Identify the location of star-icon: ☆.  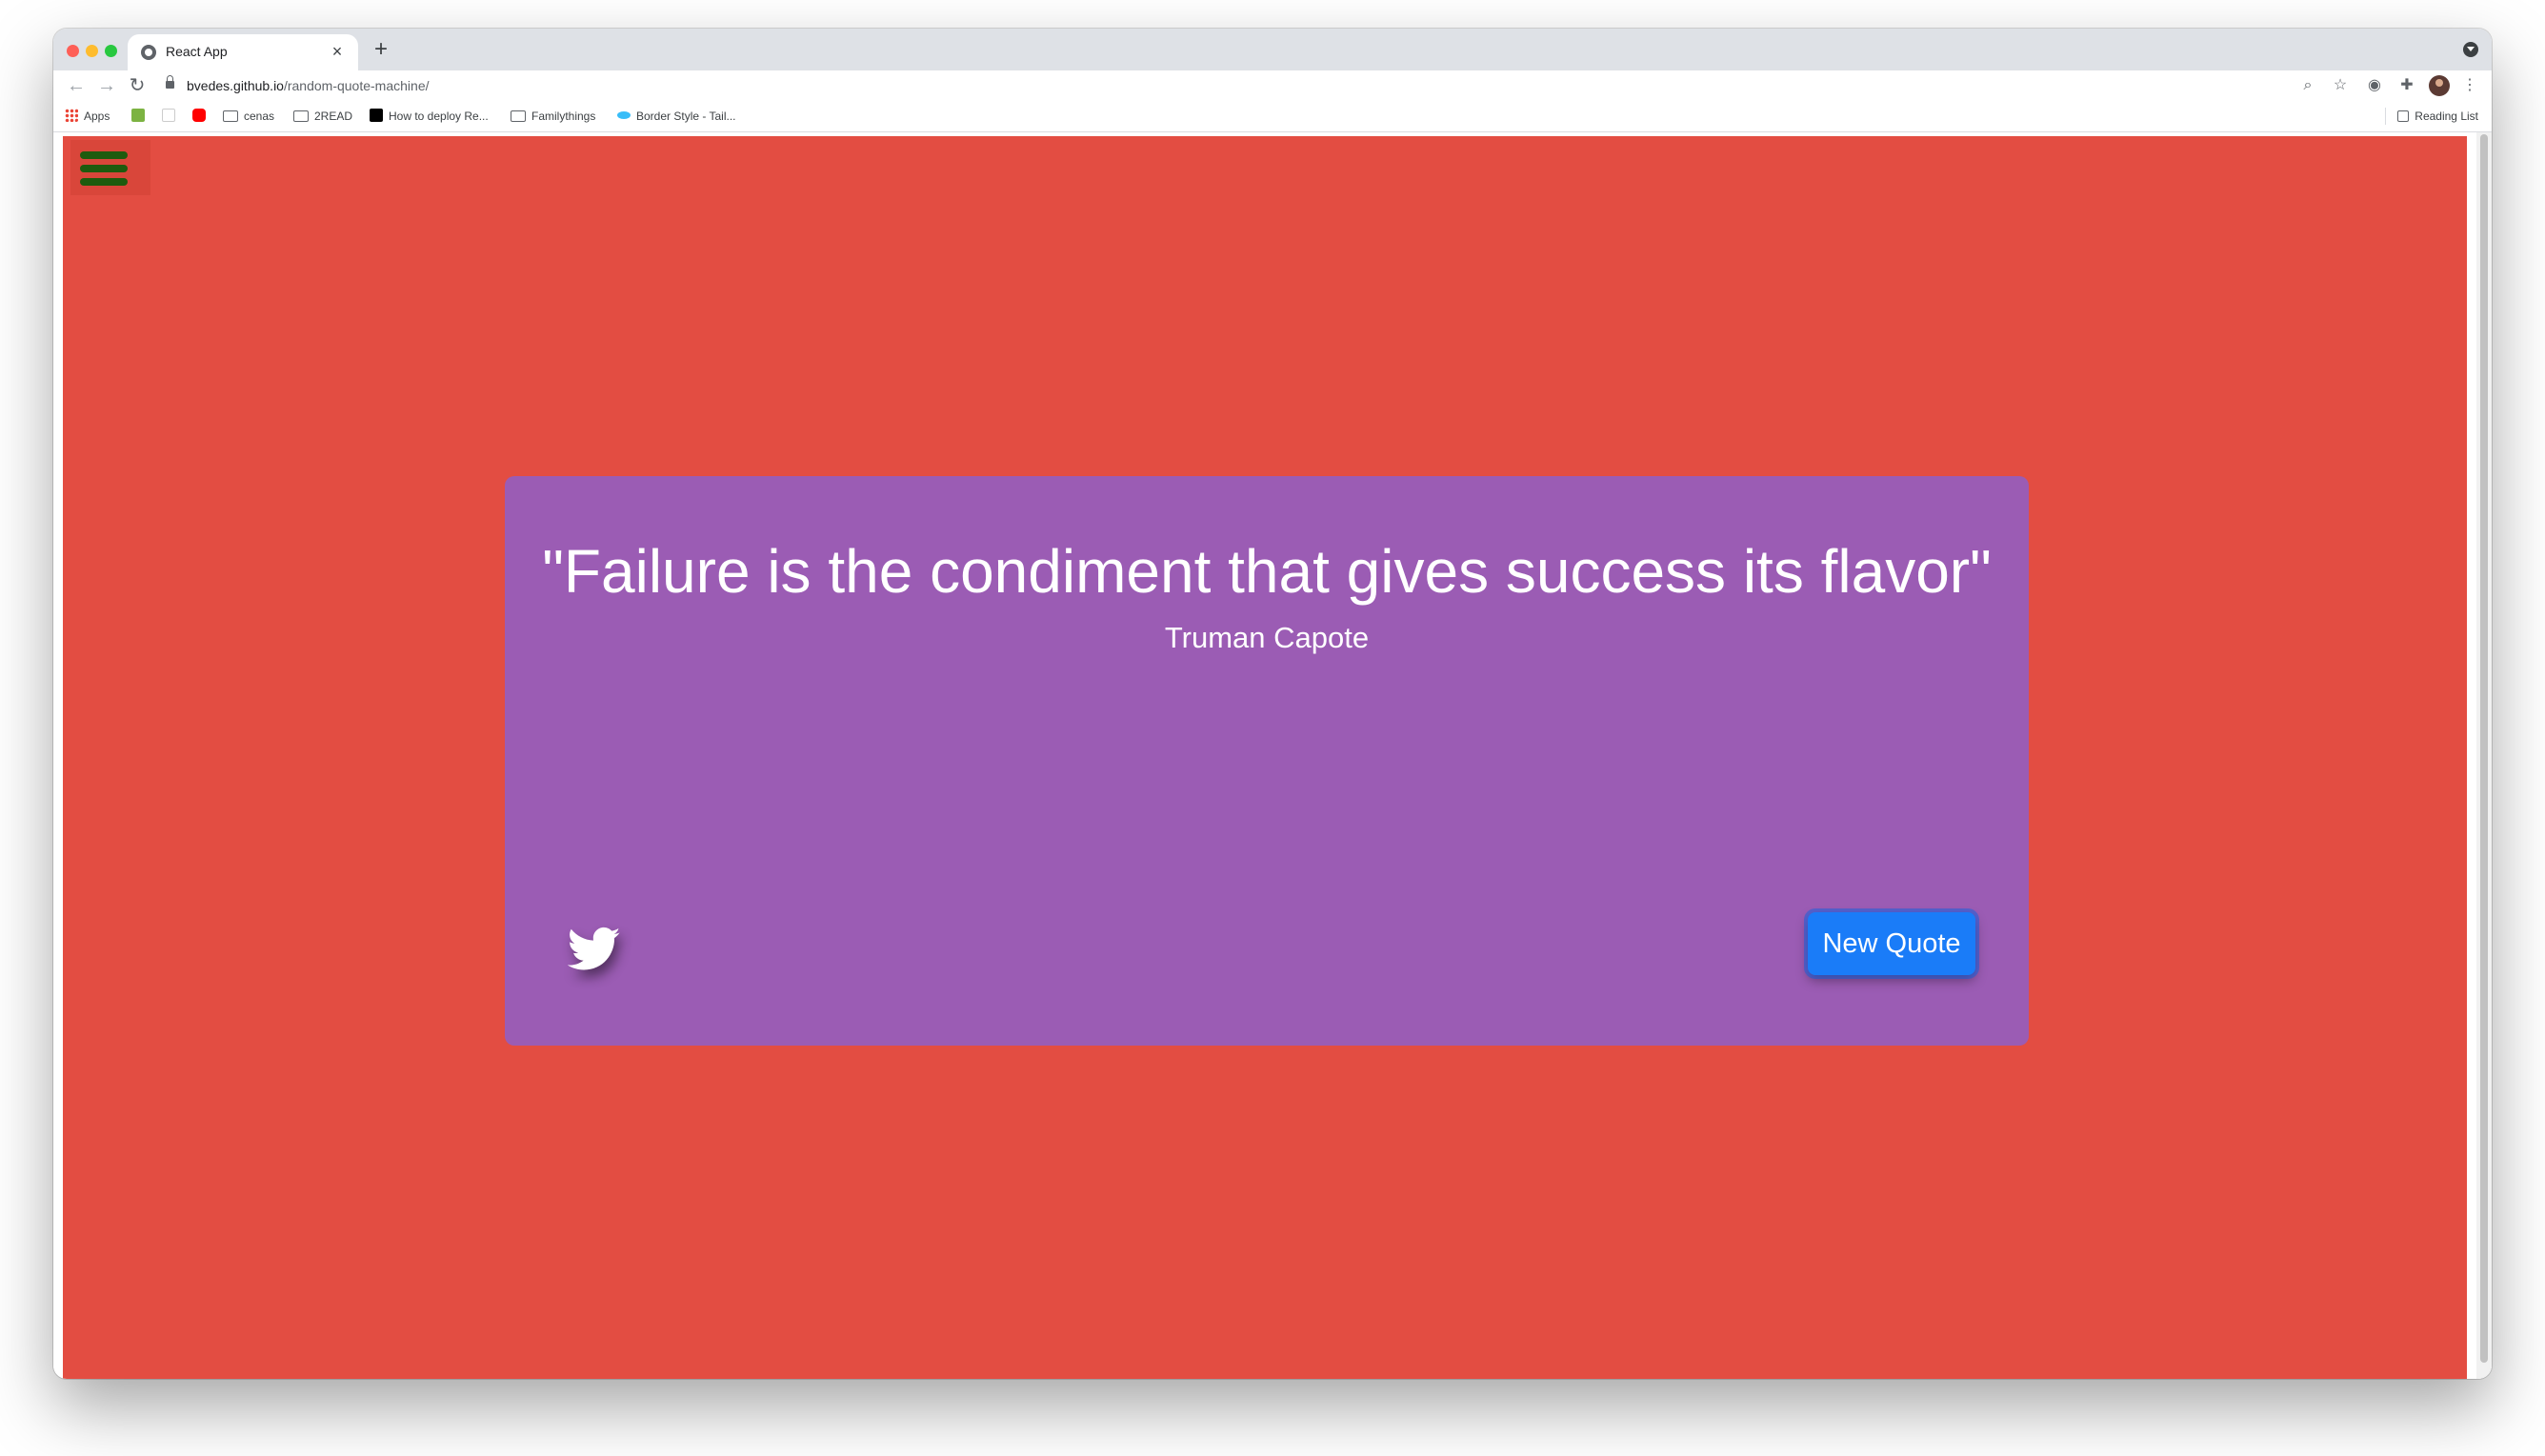
(2340, 86).